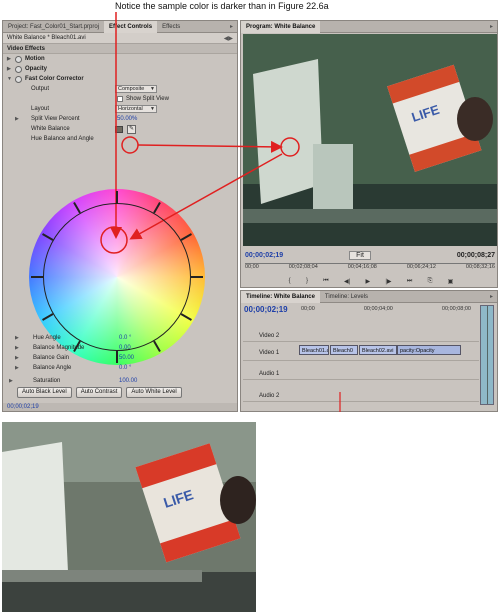 The height and width of the screenshot is (615, 500). What do you see at coordinates (430, 281) in the screenshot?
I see `lift-icon: ⎘` at bounding box center [430, 281].